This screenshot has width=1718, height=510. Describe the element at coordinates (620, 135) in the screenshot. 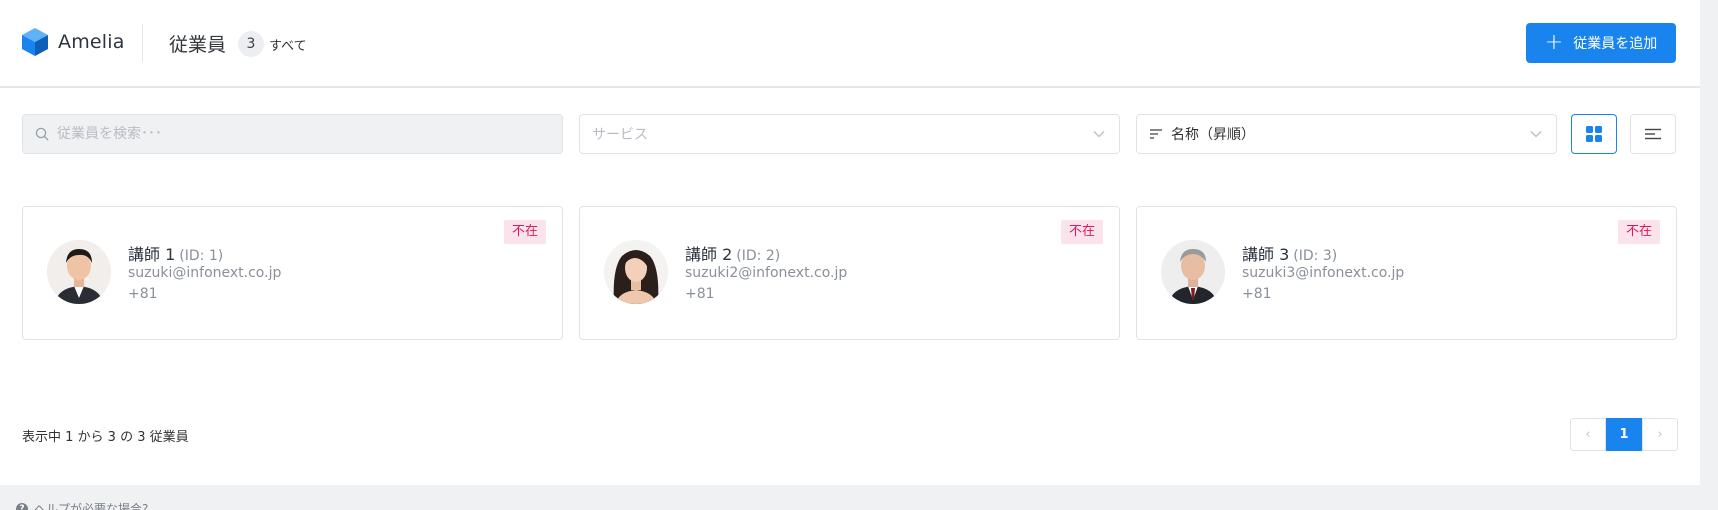

I see `service-select-placeholder: サービス` at that location.